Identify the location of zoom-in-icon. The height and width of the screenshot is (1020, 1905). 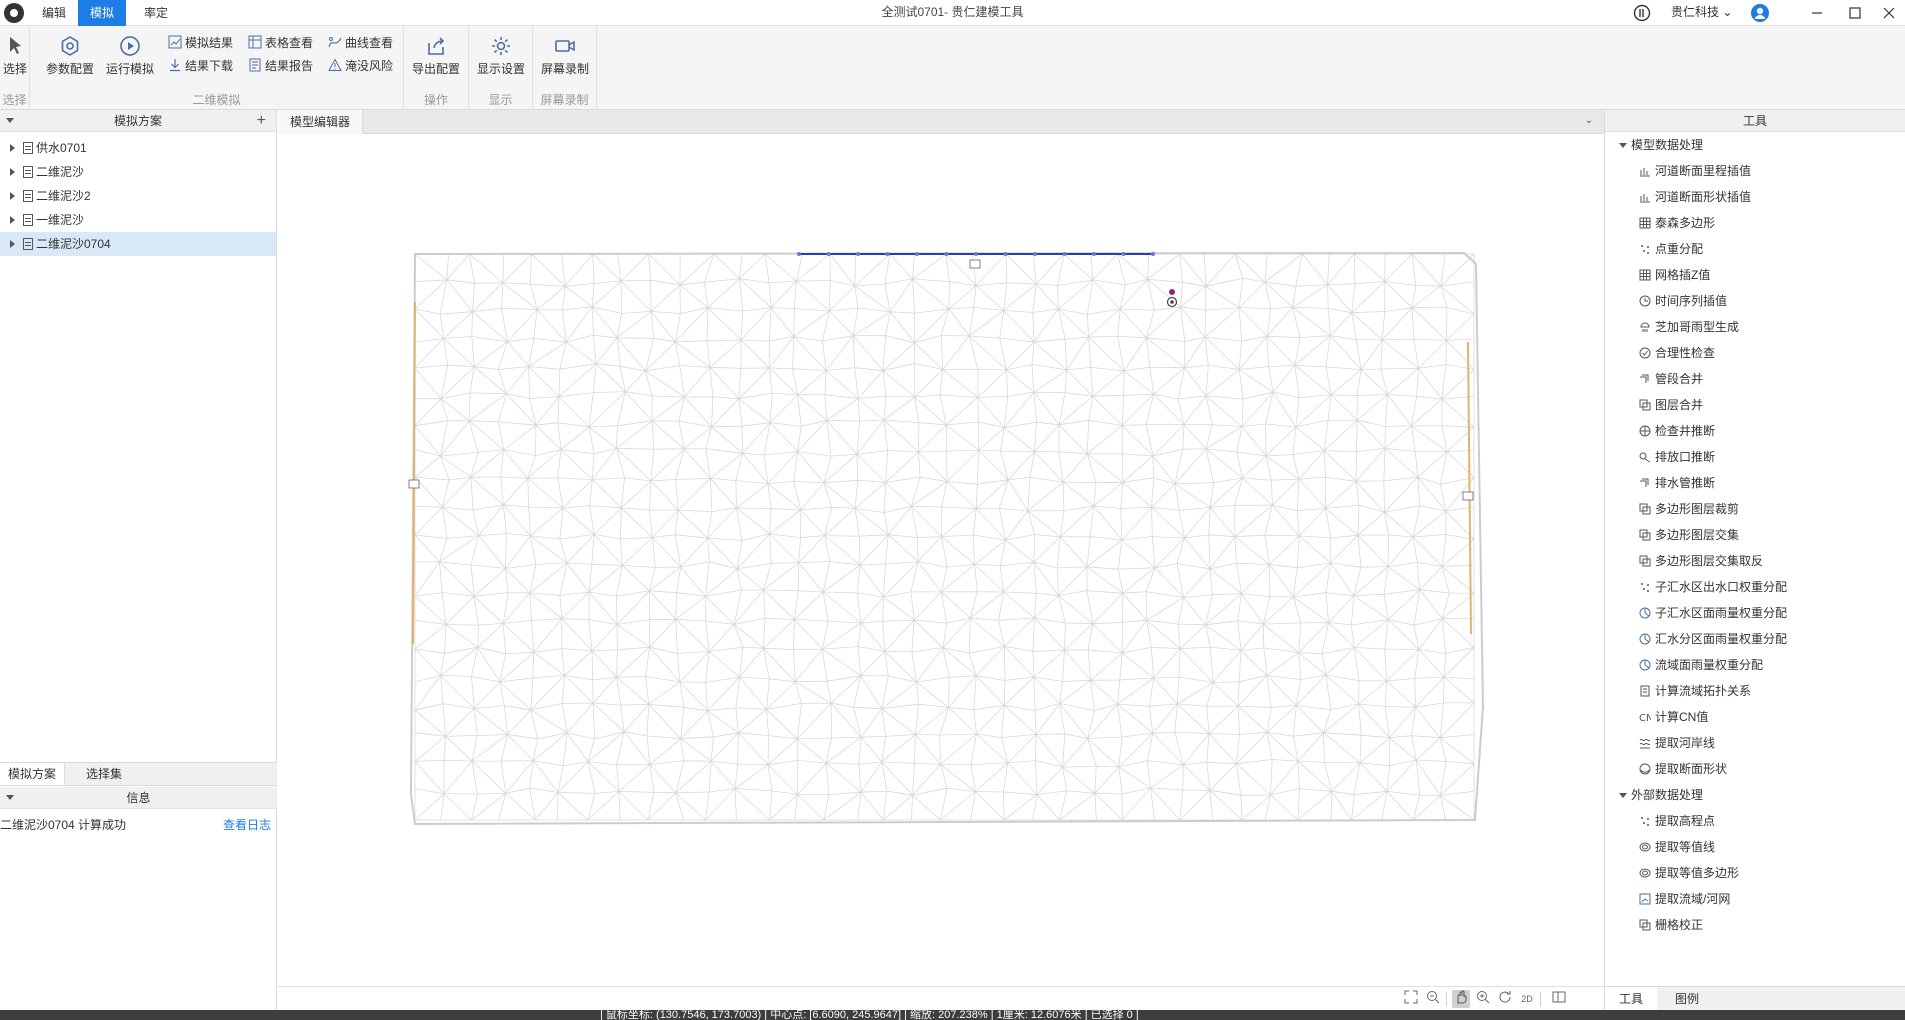
(1483, 999).